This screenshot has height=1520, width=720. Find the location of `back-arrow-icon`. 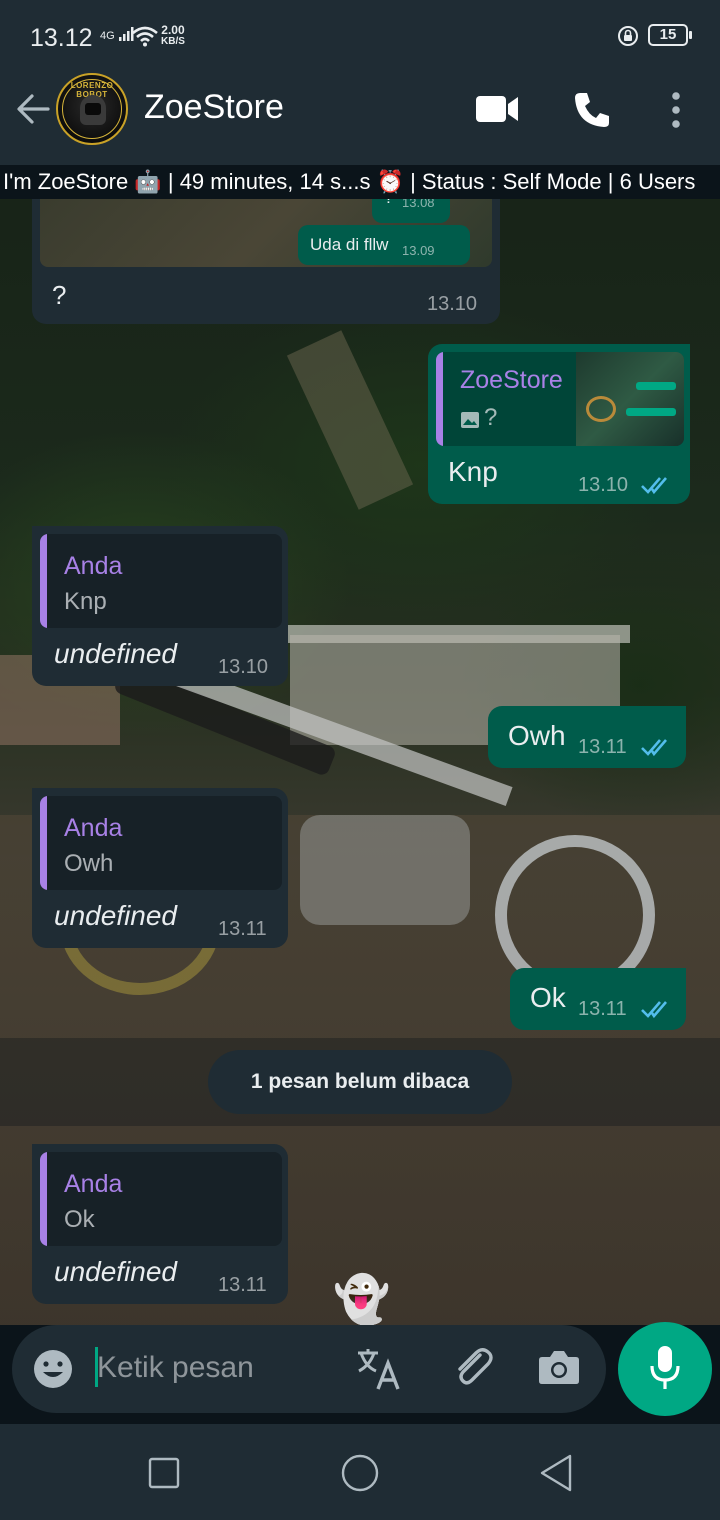

back-arrow-icon is located at coordinates (33, 109).